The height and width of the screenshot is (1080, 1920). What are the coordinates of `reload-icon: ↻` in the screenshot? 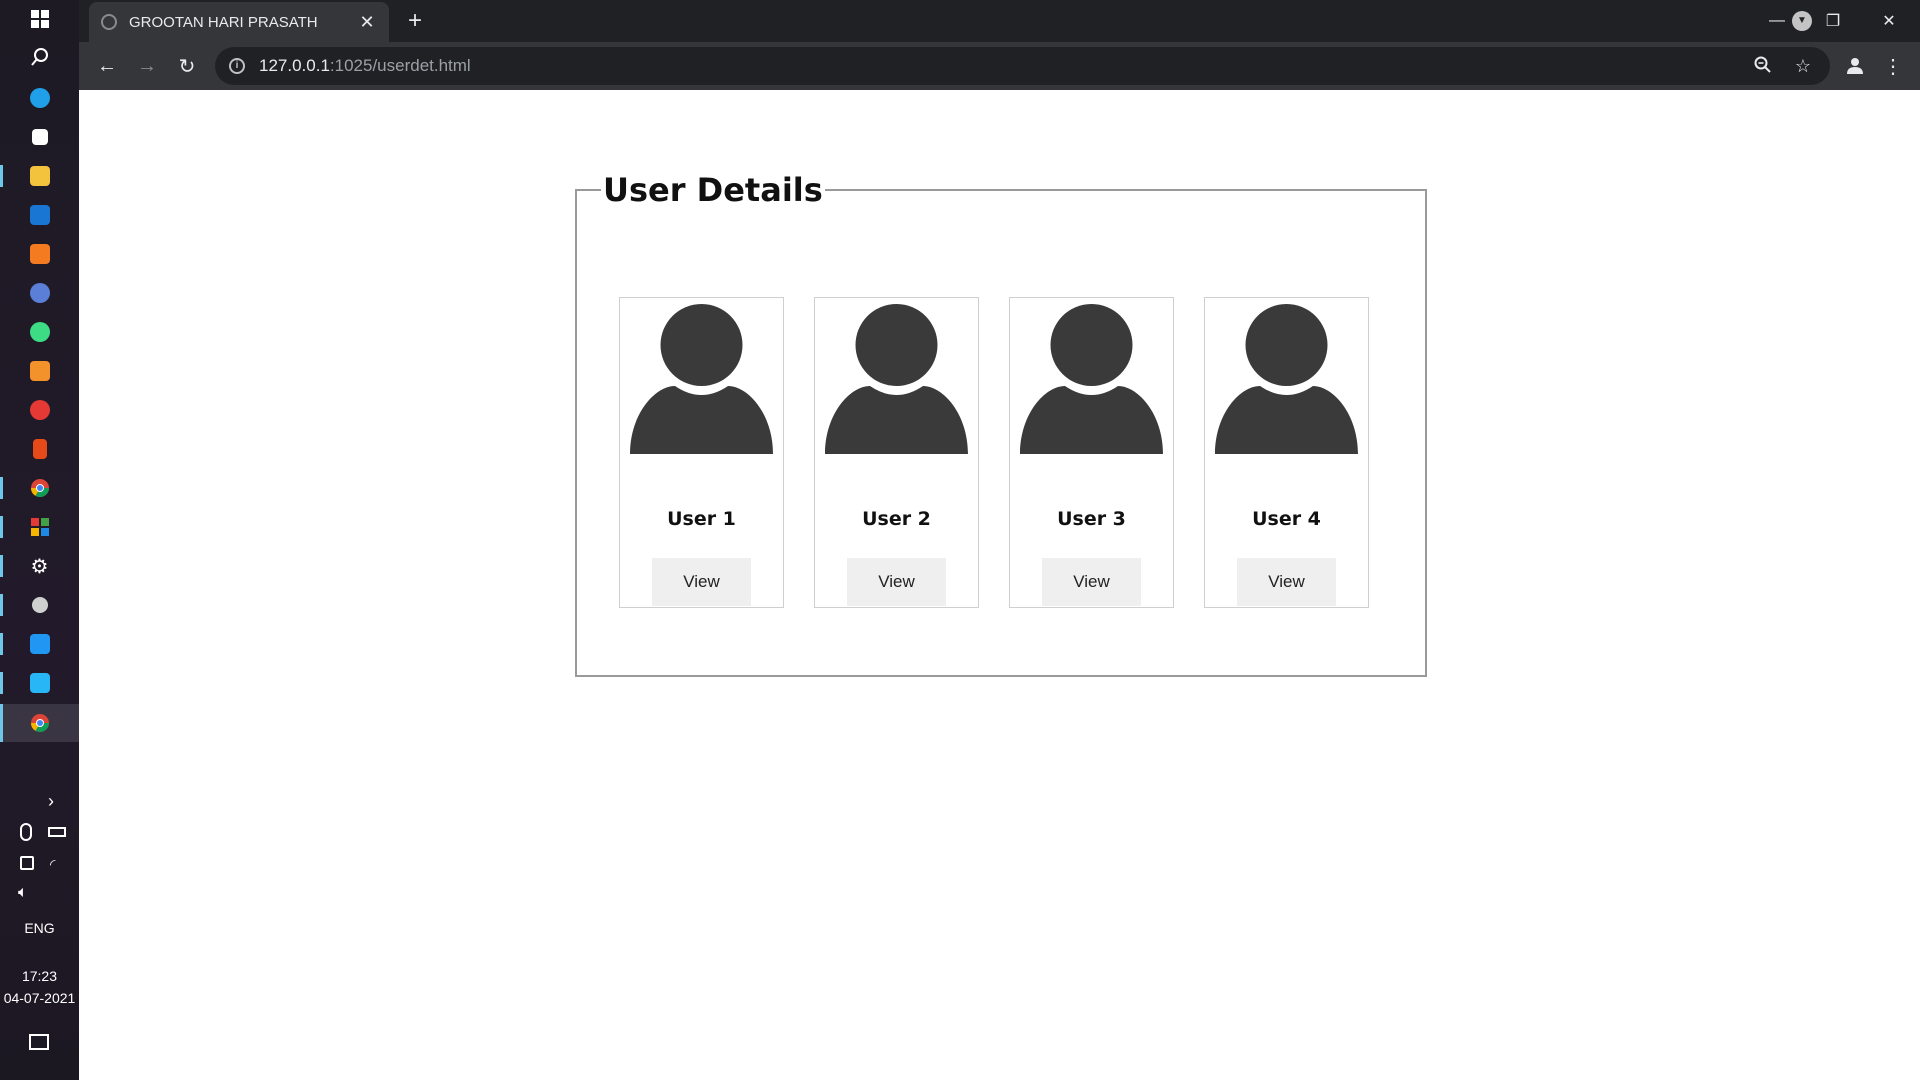 It's located at (187, 66).